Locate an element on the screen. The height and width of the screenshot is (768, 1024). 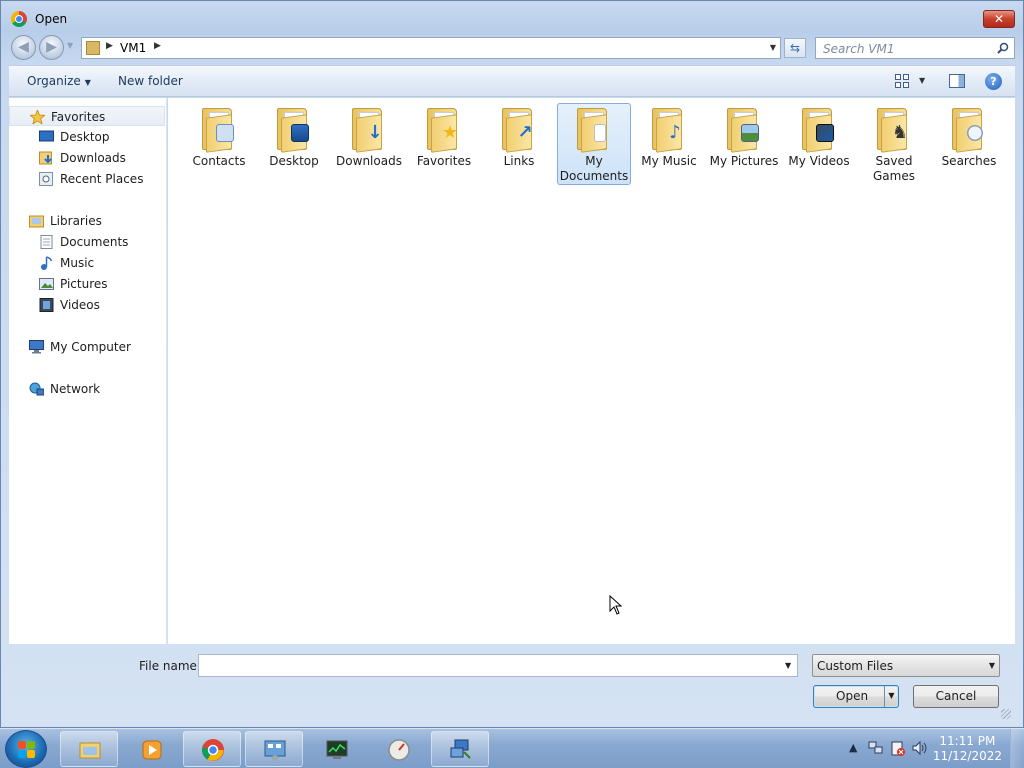
system-tray: ▲ 11:11 PM 11/12/2022 is located at coordinates (929, 748).